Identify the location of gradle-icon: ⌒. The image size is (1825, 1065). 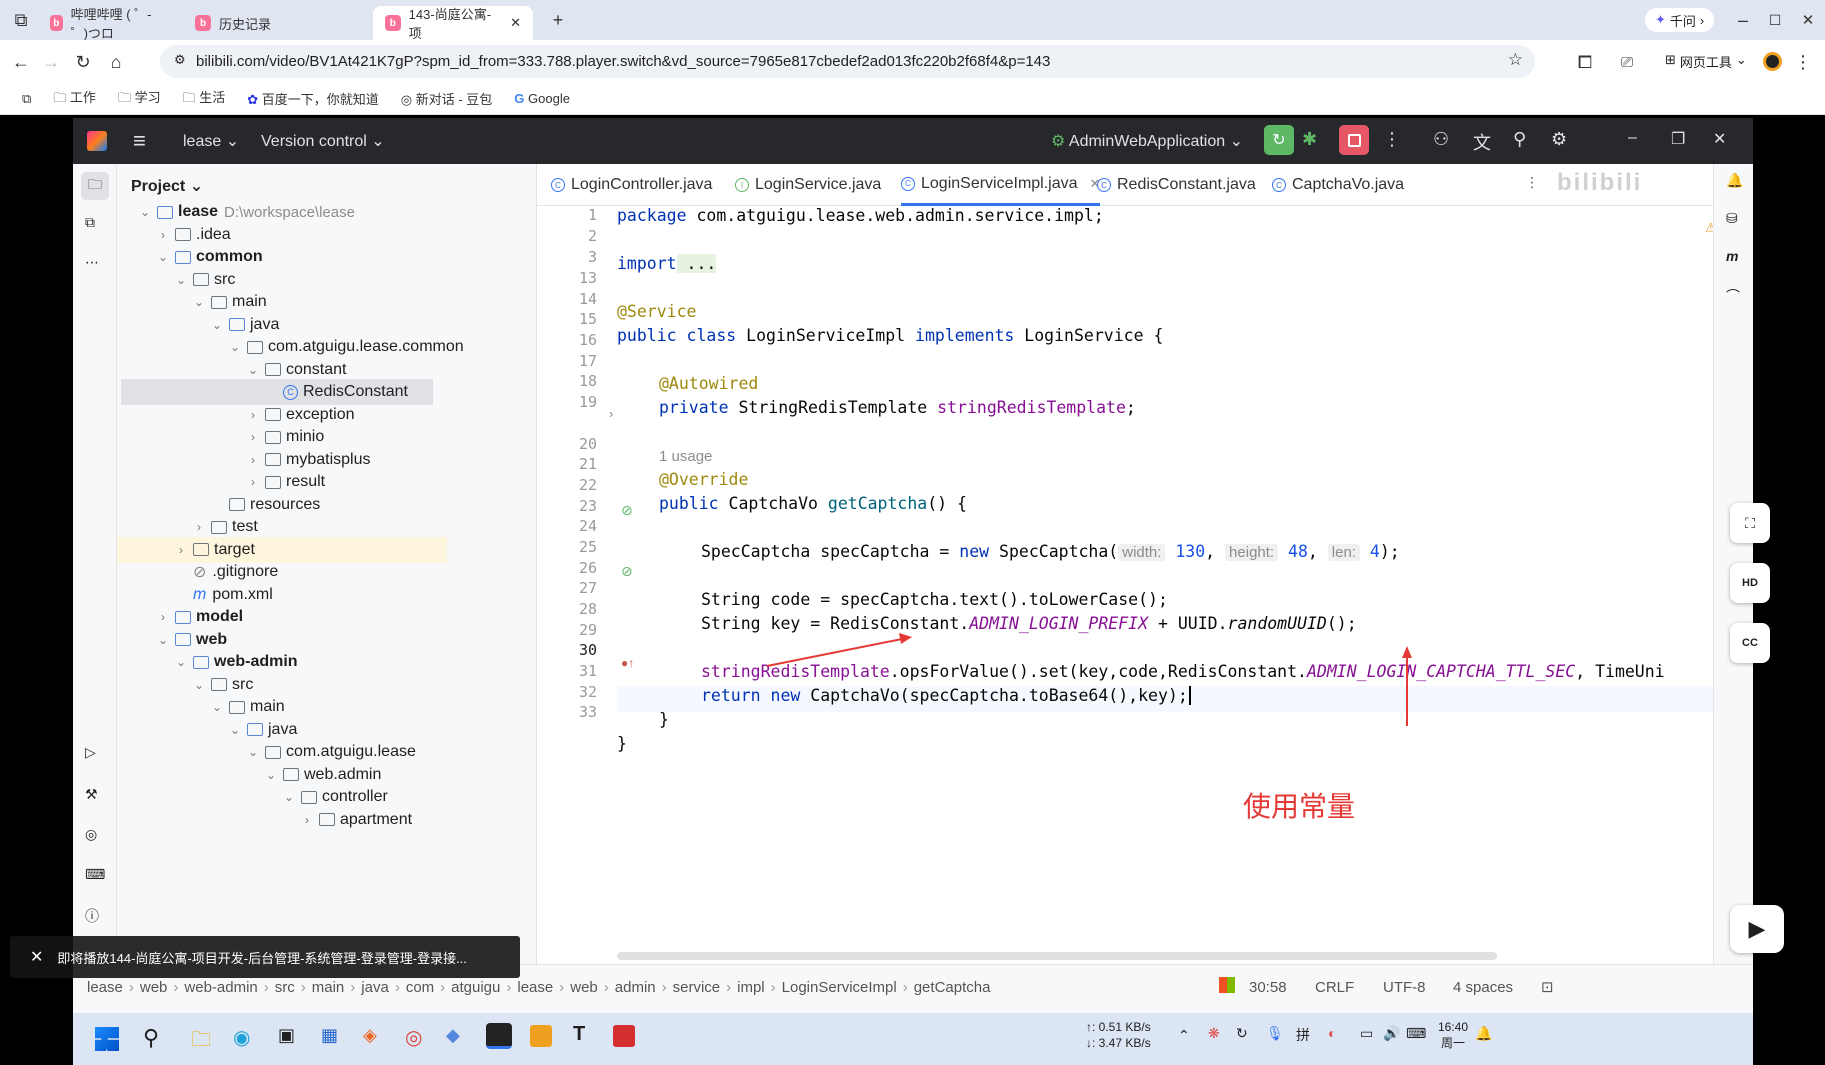
(1733, 296).